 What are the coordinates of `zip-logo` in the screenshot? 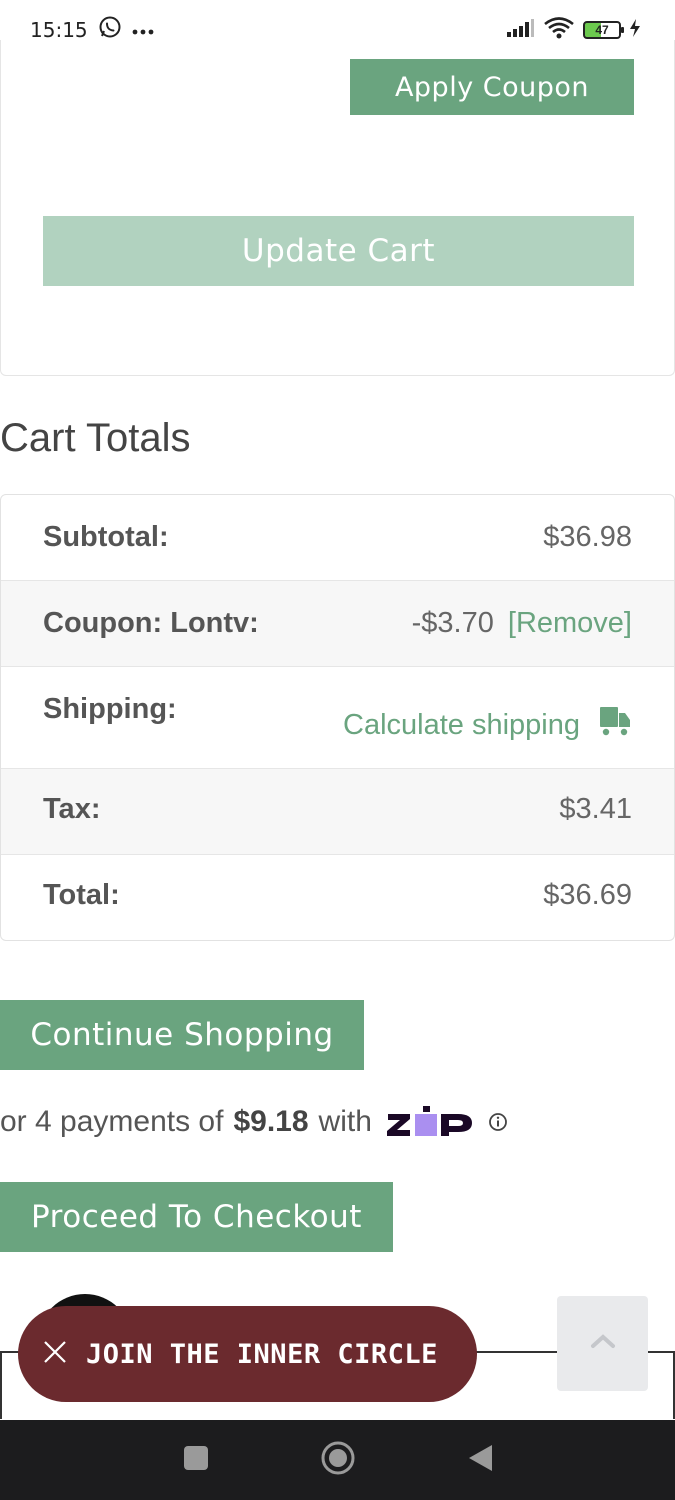 It's located at (430, 1122).